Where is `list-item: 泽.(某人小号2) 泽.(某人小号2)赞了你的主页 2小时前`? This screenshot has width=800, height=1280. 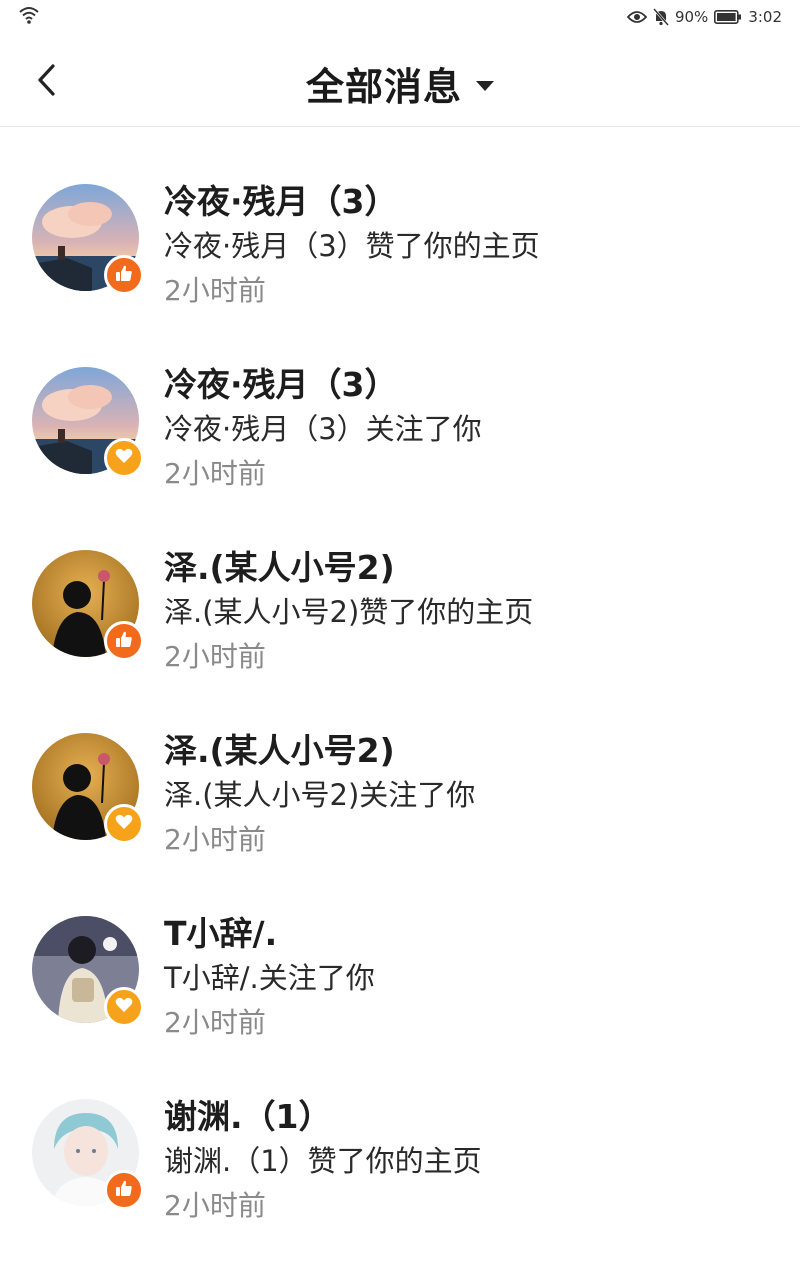 list-item: 泽.(某人小号2) 泽.(某人小号2)赞了你的主页 2小时前 is located at coordinates (400, 584).